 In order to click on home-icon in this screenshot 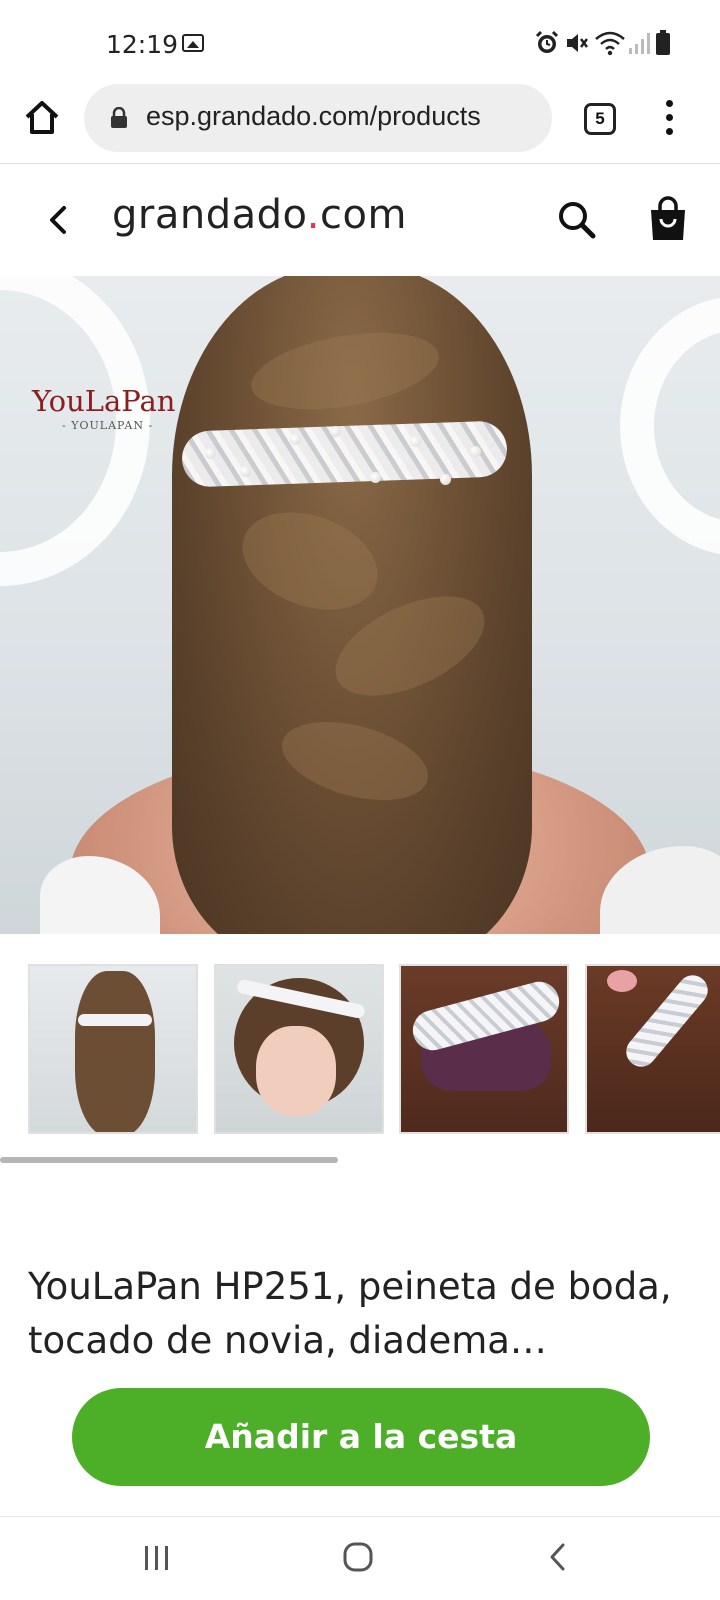, I will do `click(42, 118)`.